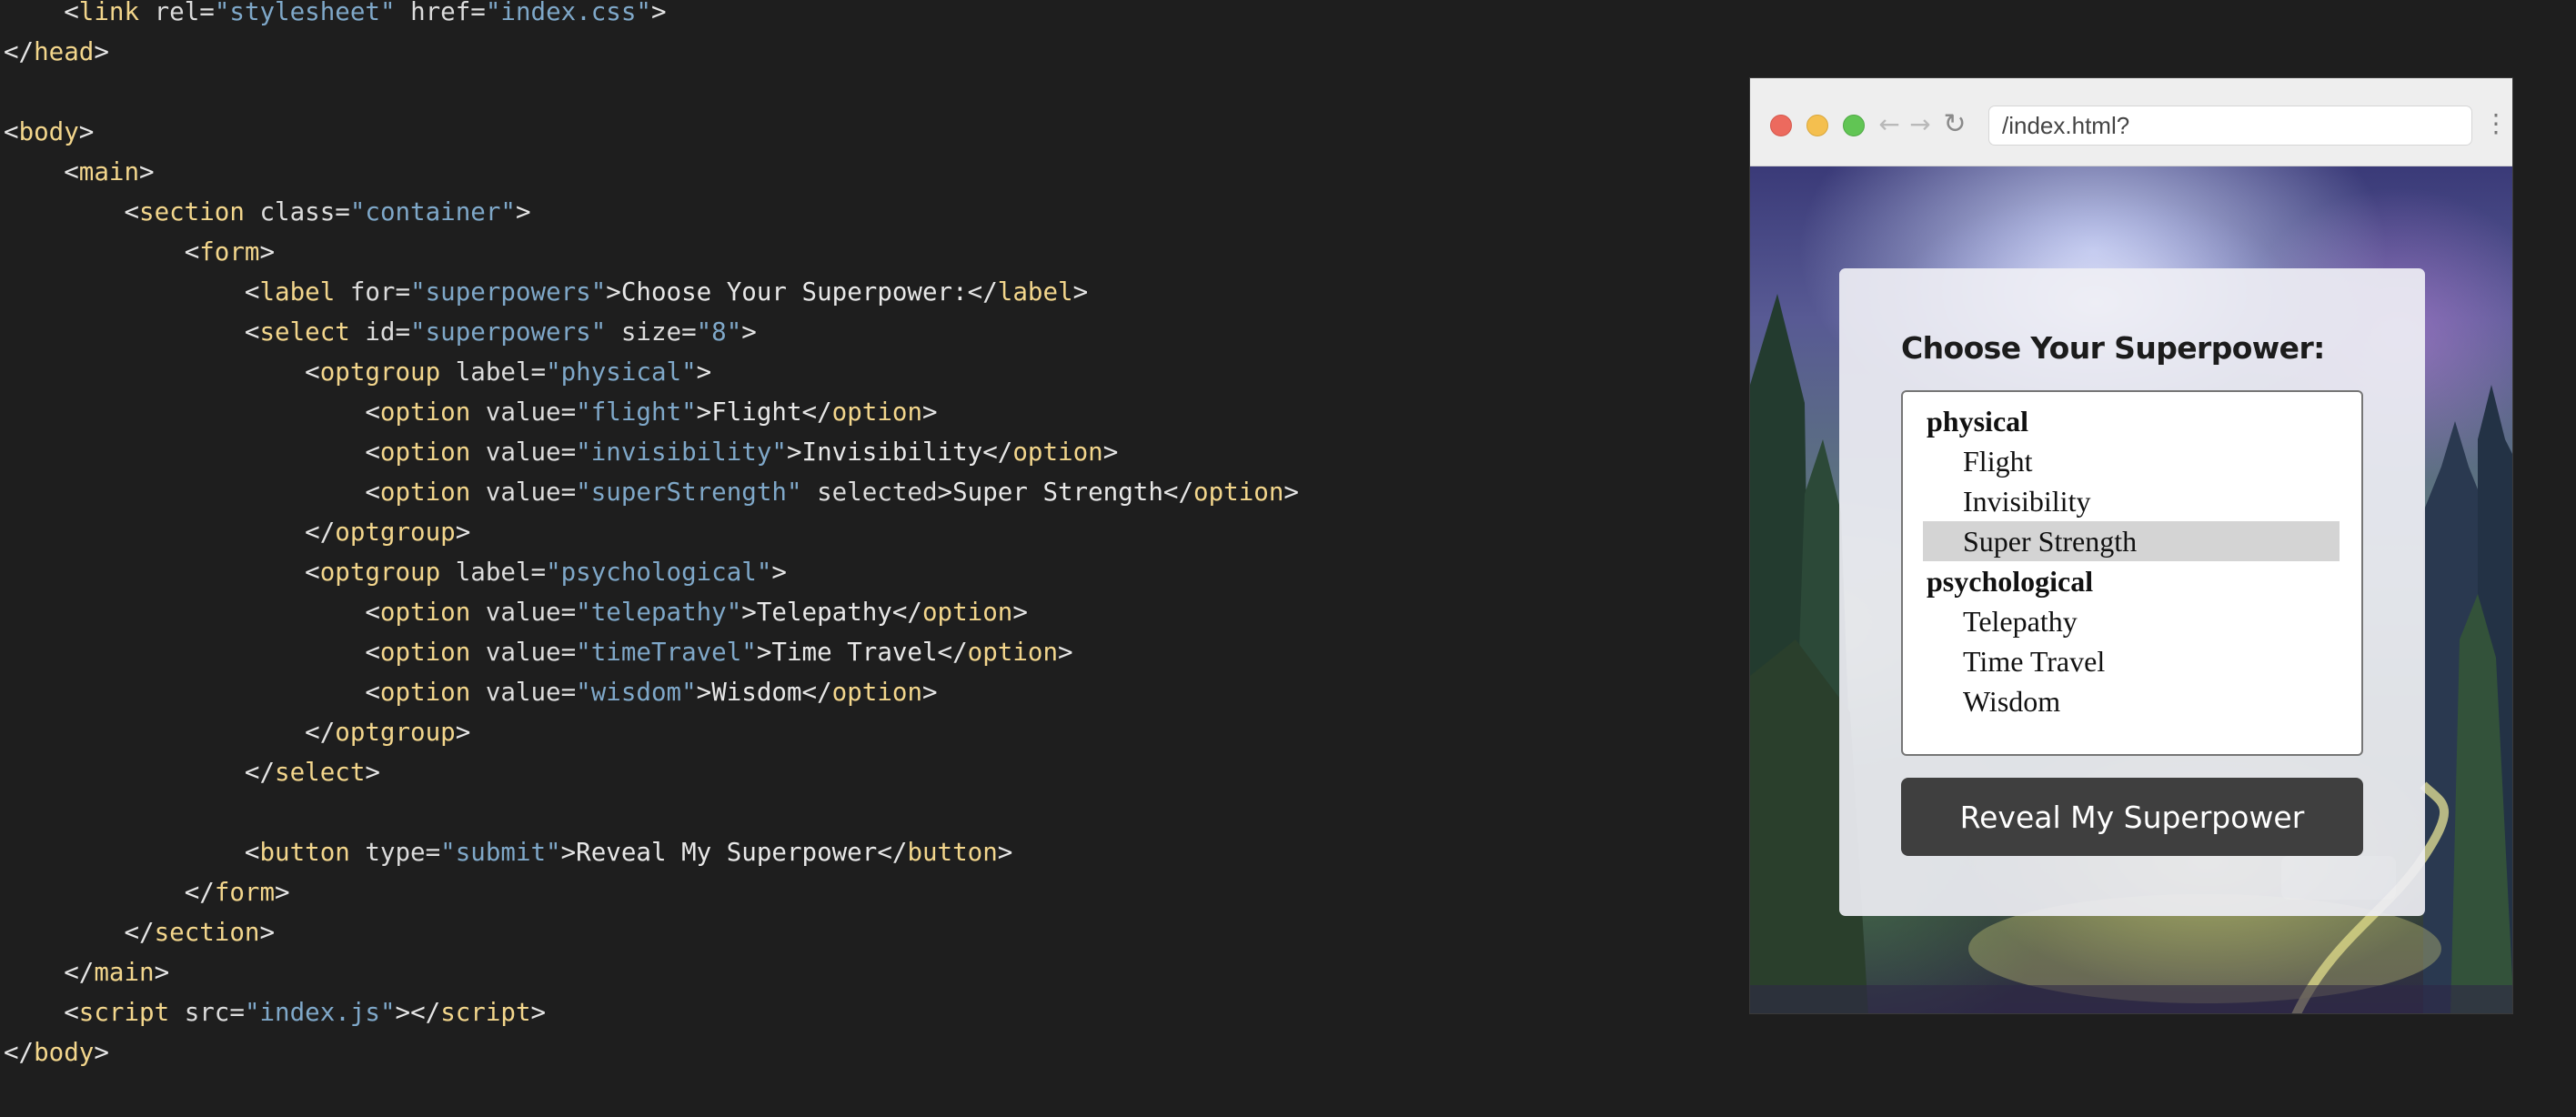 This screenshot has height=1117, width=2576. I want to click on arrow-right-icon: →, so click(1920, 124).